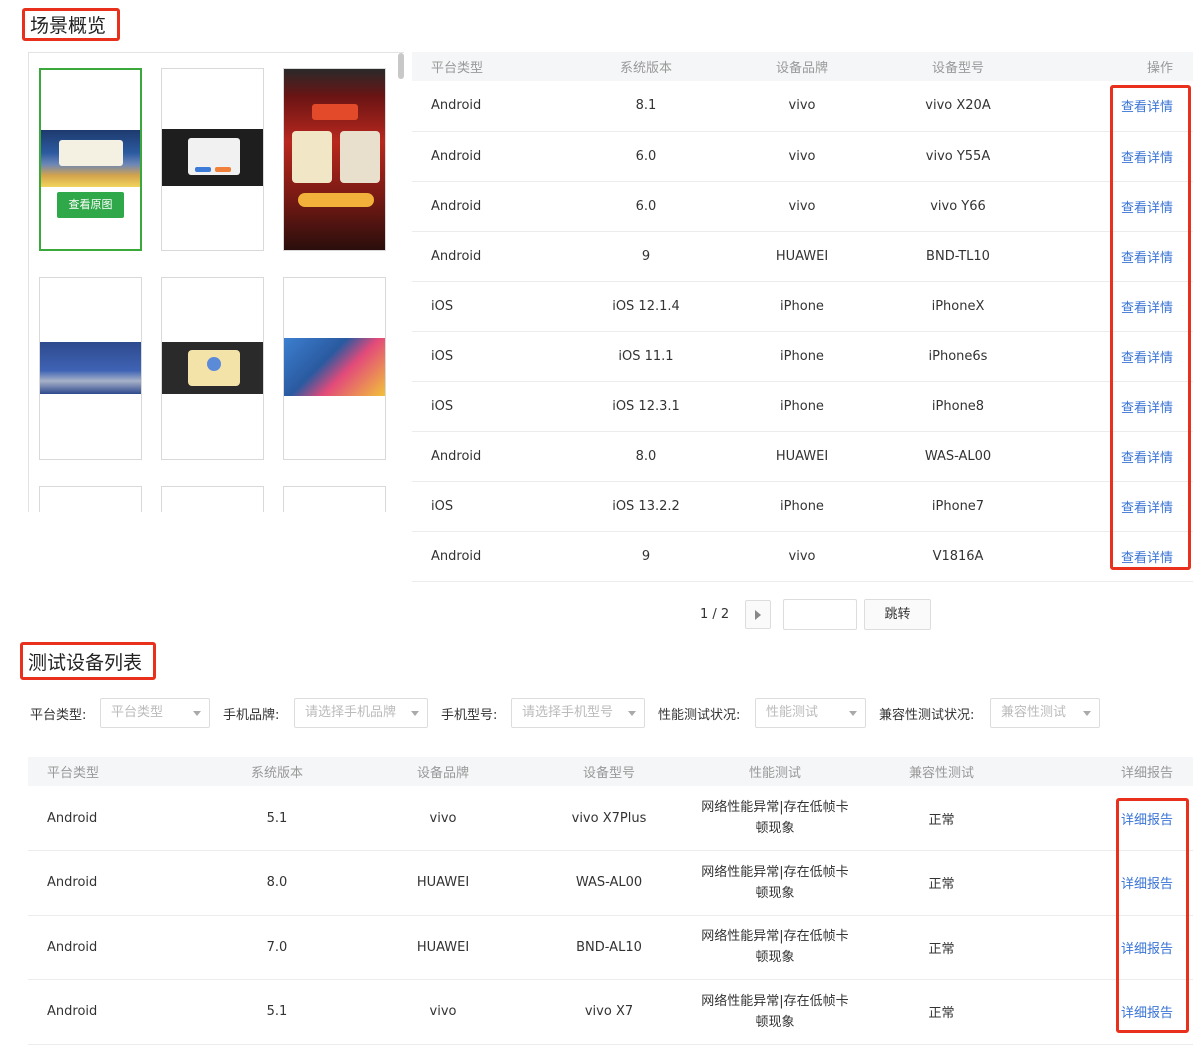 The image size is (1200, 1052). What do you see at coordinates (568, 712) in the screenshot?
I see `select-placeholder: 请选择手机型号` at bounding box center [568, 712].